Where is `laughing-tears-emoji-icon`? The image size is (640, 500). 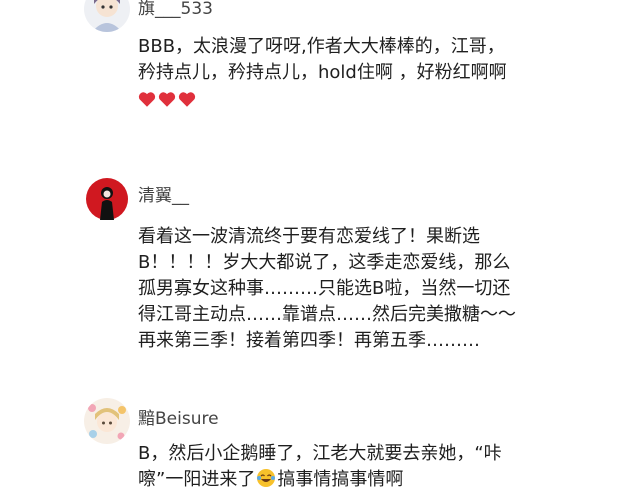 laughing-tears-emoji-icon is located at coordinates (266, 478).